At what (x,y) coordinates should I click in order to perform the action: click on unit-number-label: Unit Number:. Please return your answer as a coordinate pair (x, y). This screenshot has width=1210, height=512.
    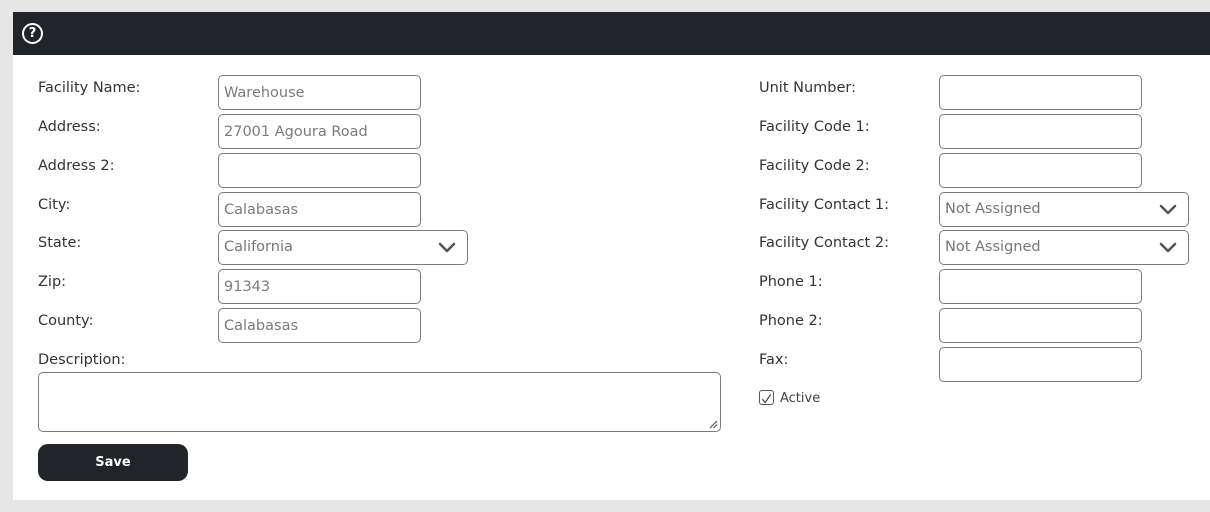
    Looking at the image, I should click on (808, 88).